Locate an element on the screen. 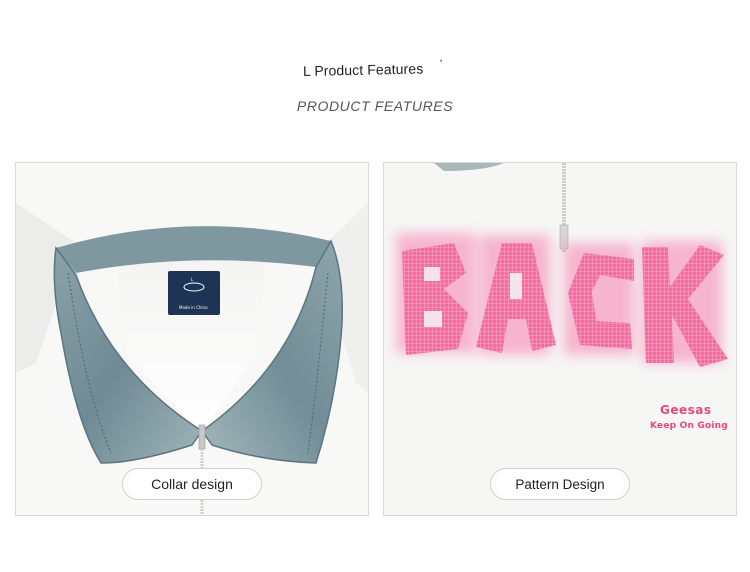  page-subtitle: PRODUCT FEATURES is located at coordinates (375, 106).